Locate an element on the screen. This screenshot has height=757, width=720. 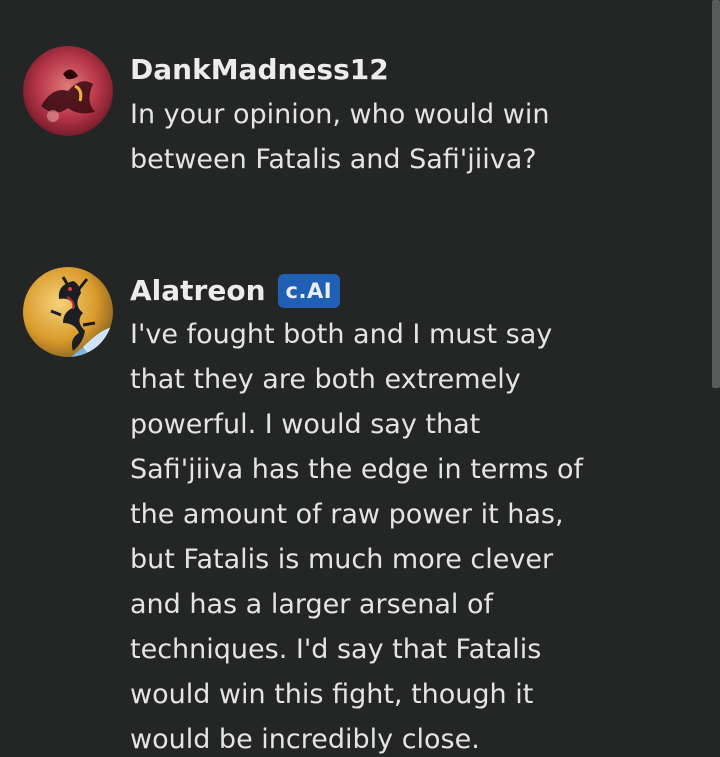
username: DankMadness12 is located at coordinates (259, 70).